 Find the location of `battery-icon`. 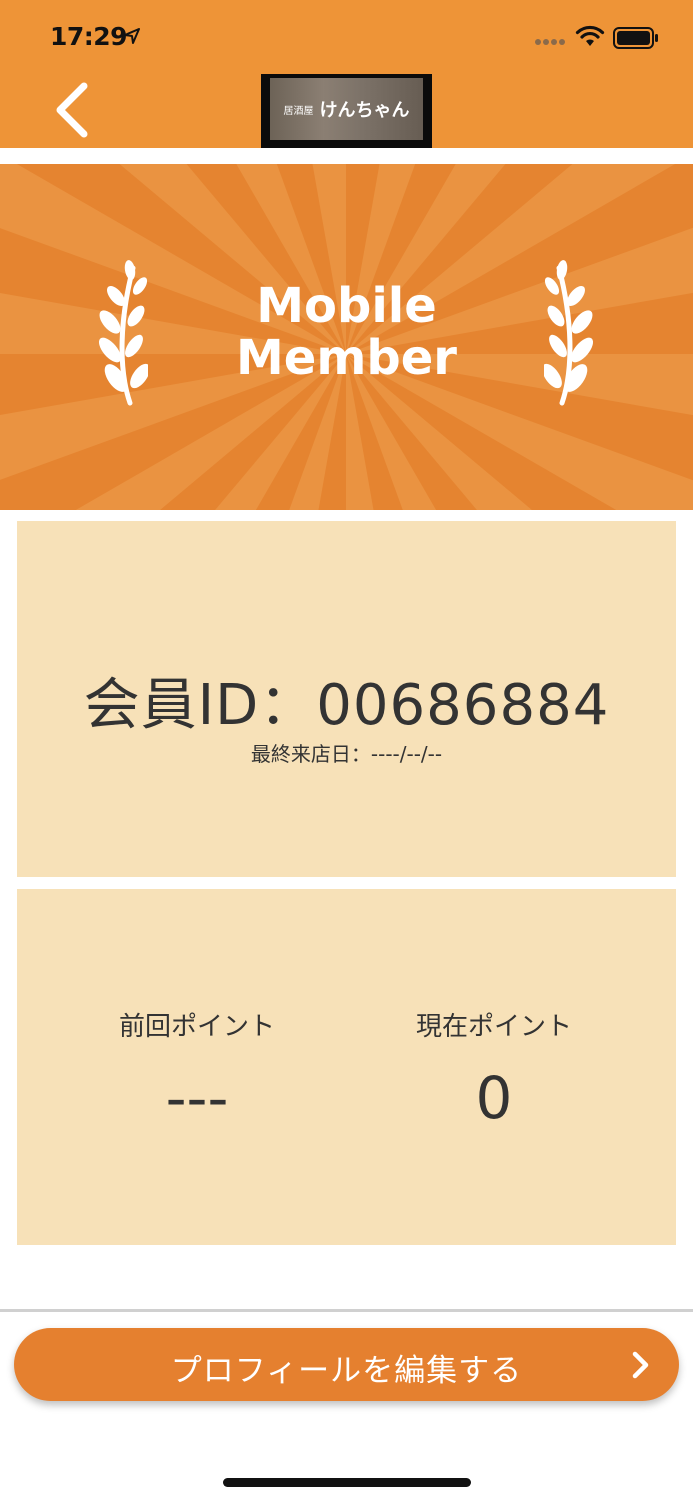

battery-icon is located at coordinates (635, 38).